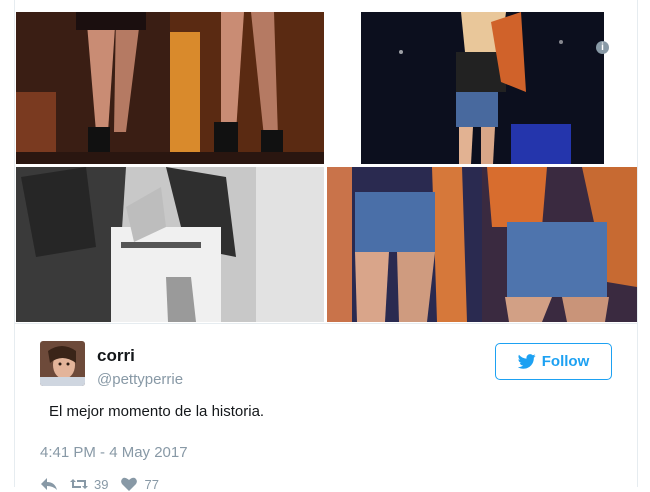 This screenshot has height=492, width=650. I want to click on bird-icon, so click(526, 361).